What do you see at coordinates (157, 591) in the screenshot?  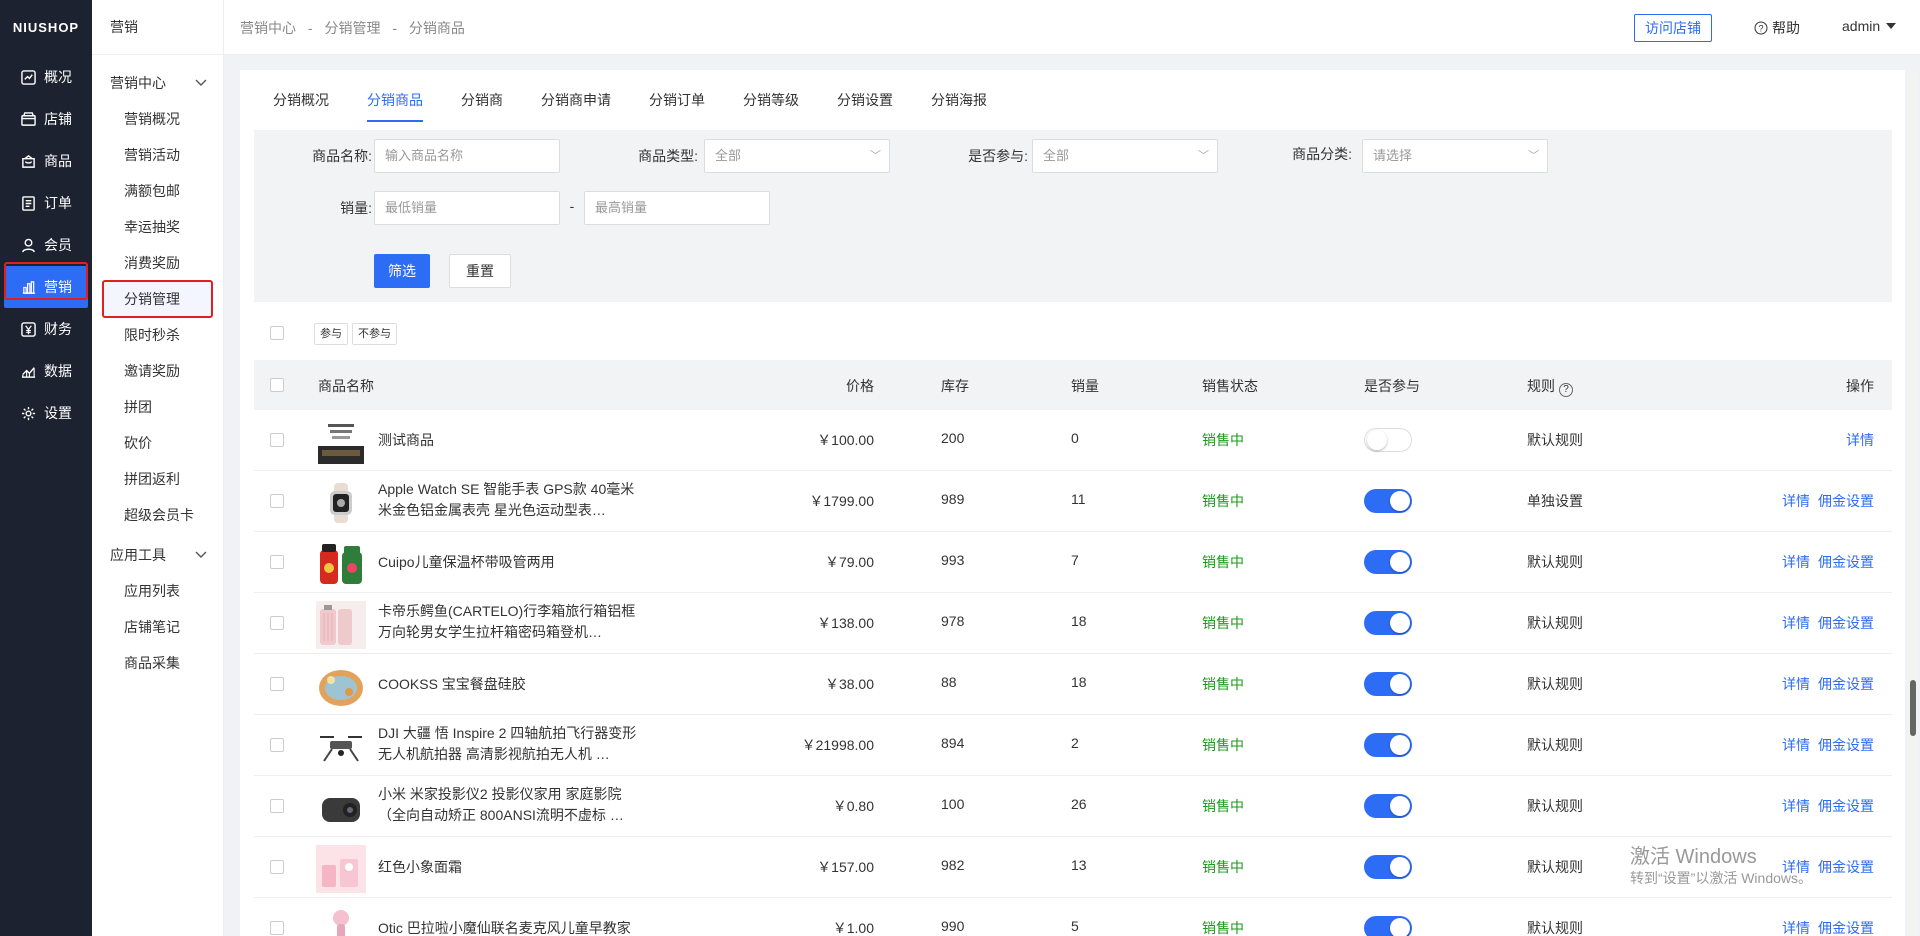 I see `subnav-item: 应用列表` at bounding box center [157, 591].